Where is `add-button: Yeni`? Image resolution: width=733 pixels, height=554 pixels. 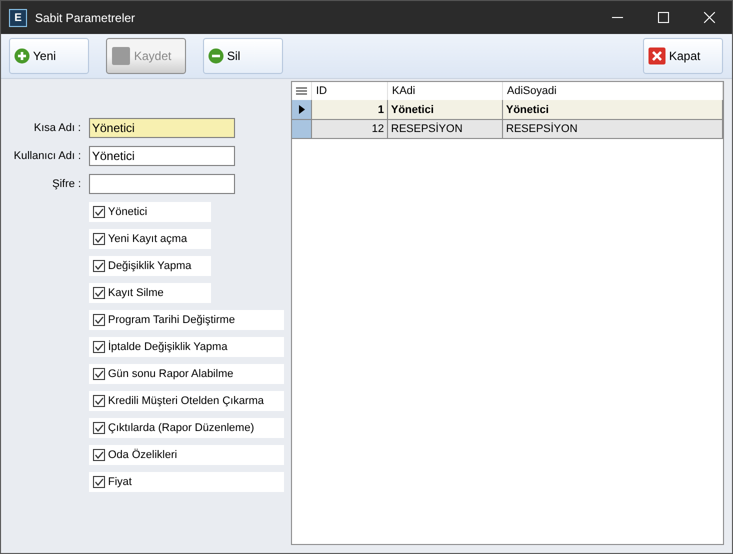 add-button: Yeni is located at coordinates (49, 56).